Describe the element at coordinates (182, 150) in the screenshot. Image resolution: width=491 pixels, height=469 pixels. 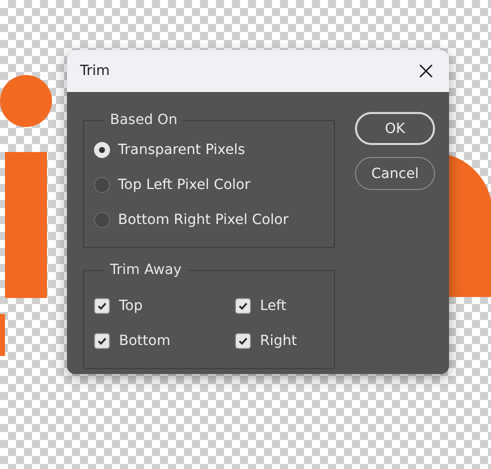
I see `radio-label: Transparent Pixels` at that location.